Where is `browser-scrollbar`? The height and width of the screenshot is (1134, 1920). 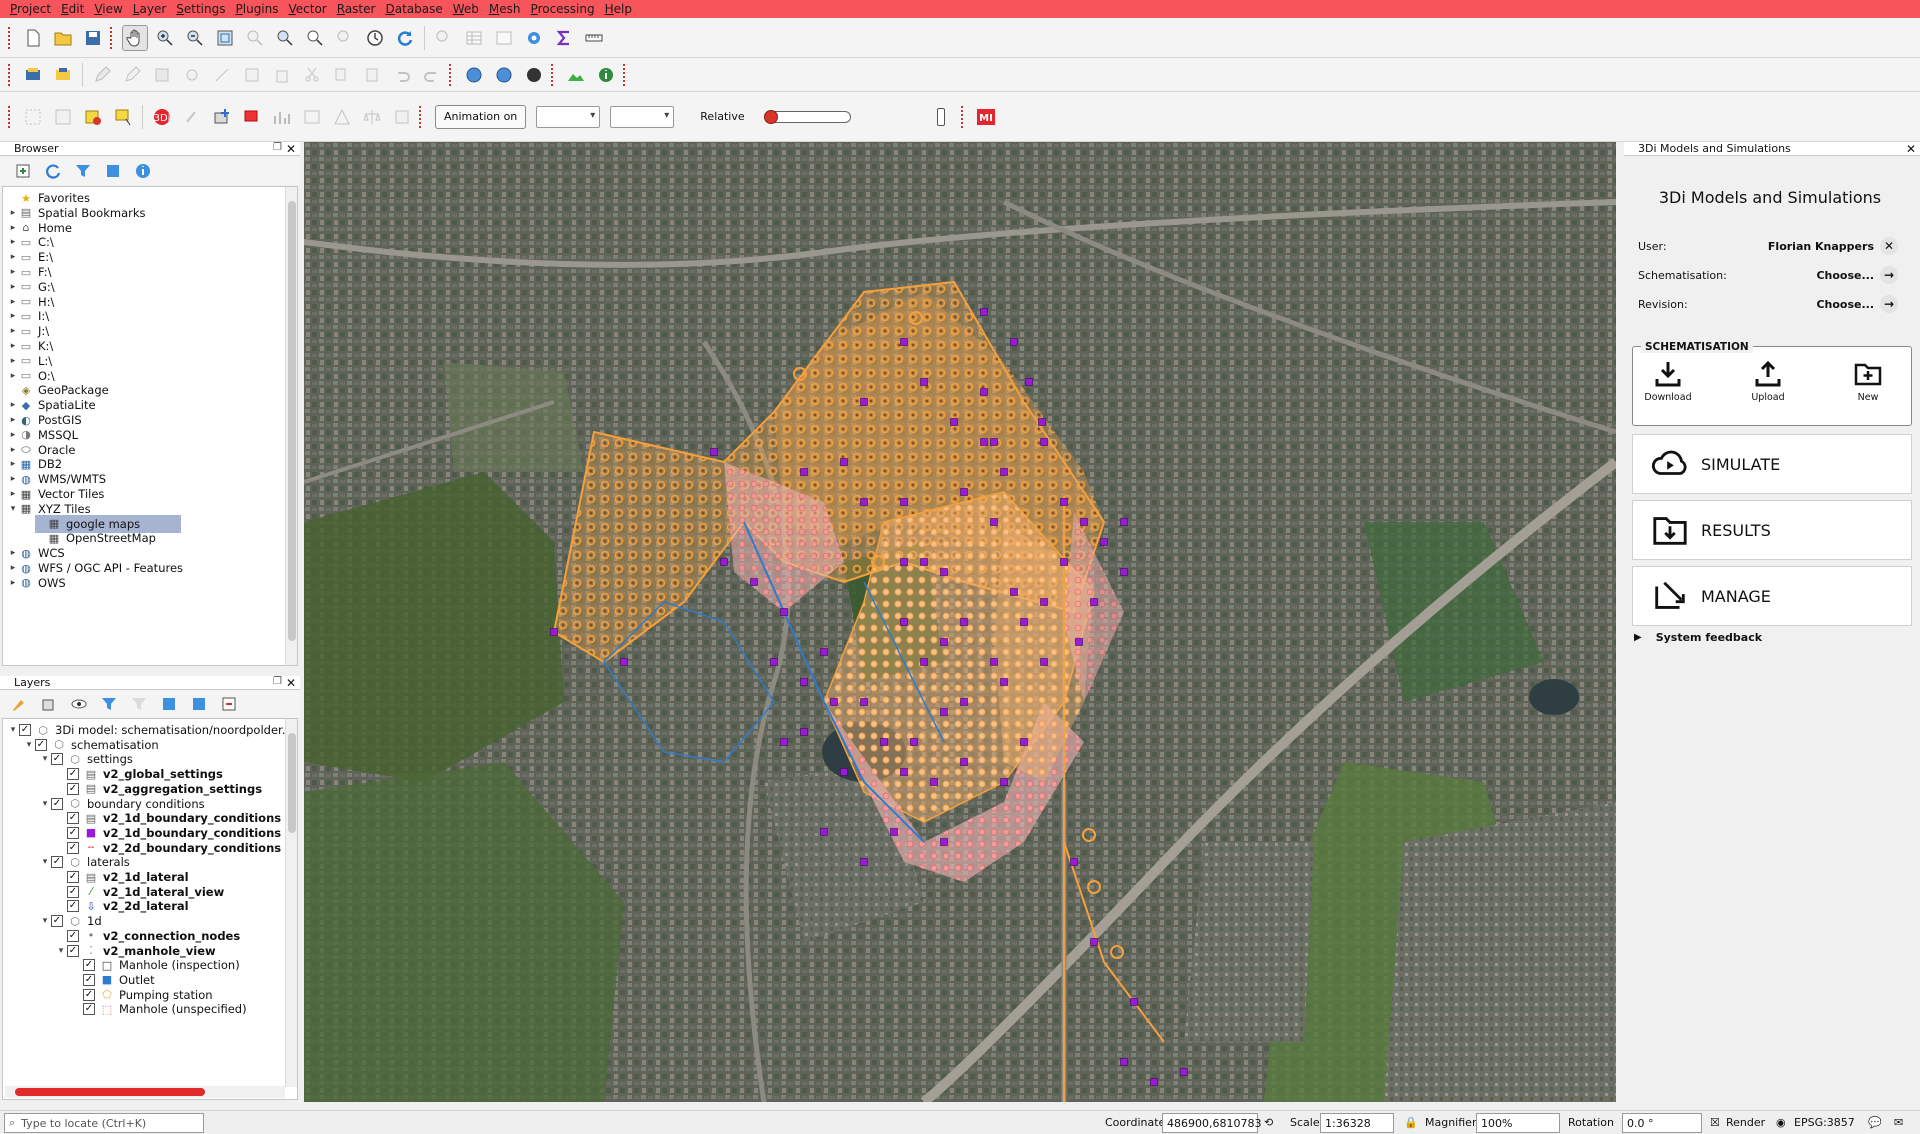
browser-scrollbar is located at coordinates (291, 426).